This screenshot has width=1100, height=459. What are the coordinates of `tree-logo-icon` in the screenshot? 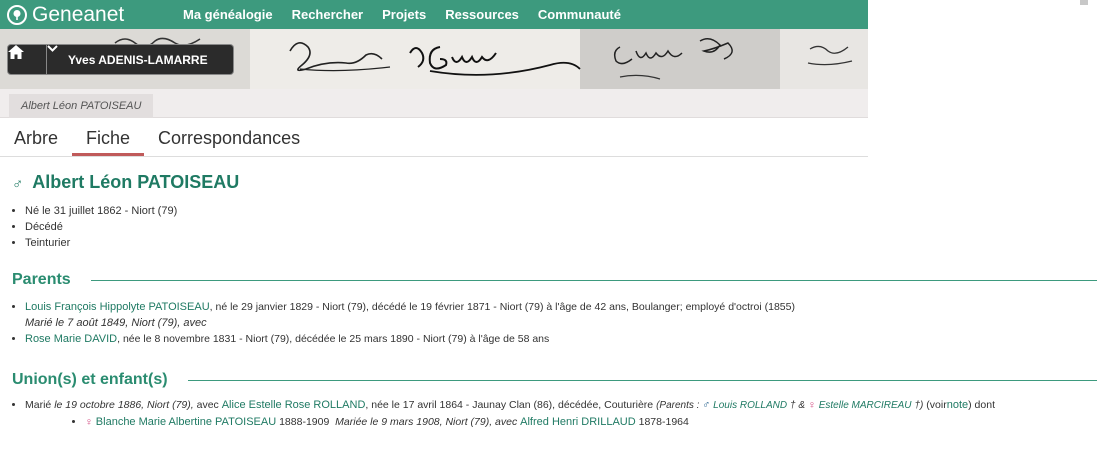 It's located at (17, 14).